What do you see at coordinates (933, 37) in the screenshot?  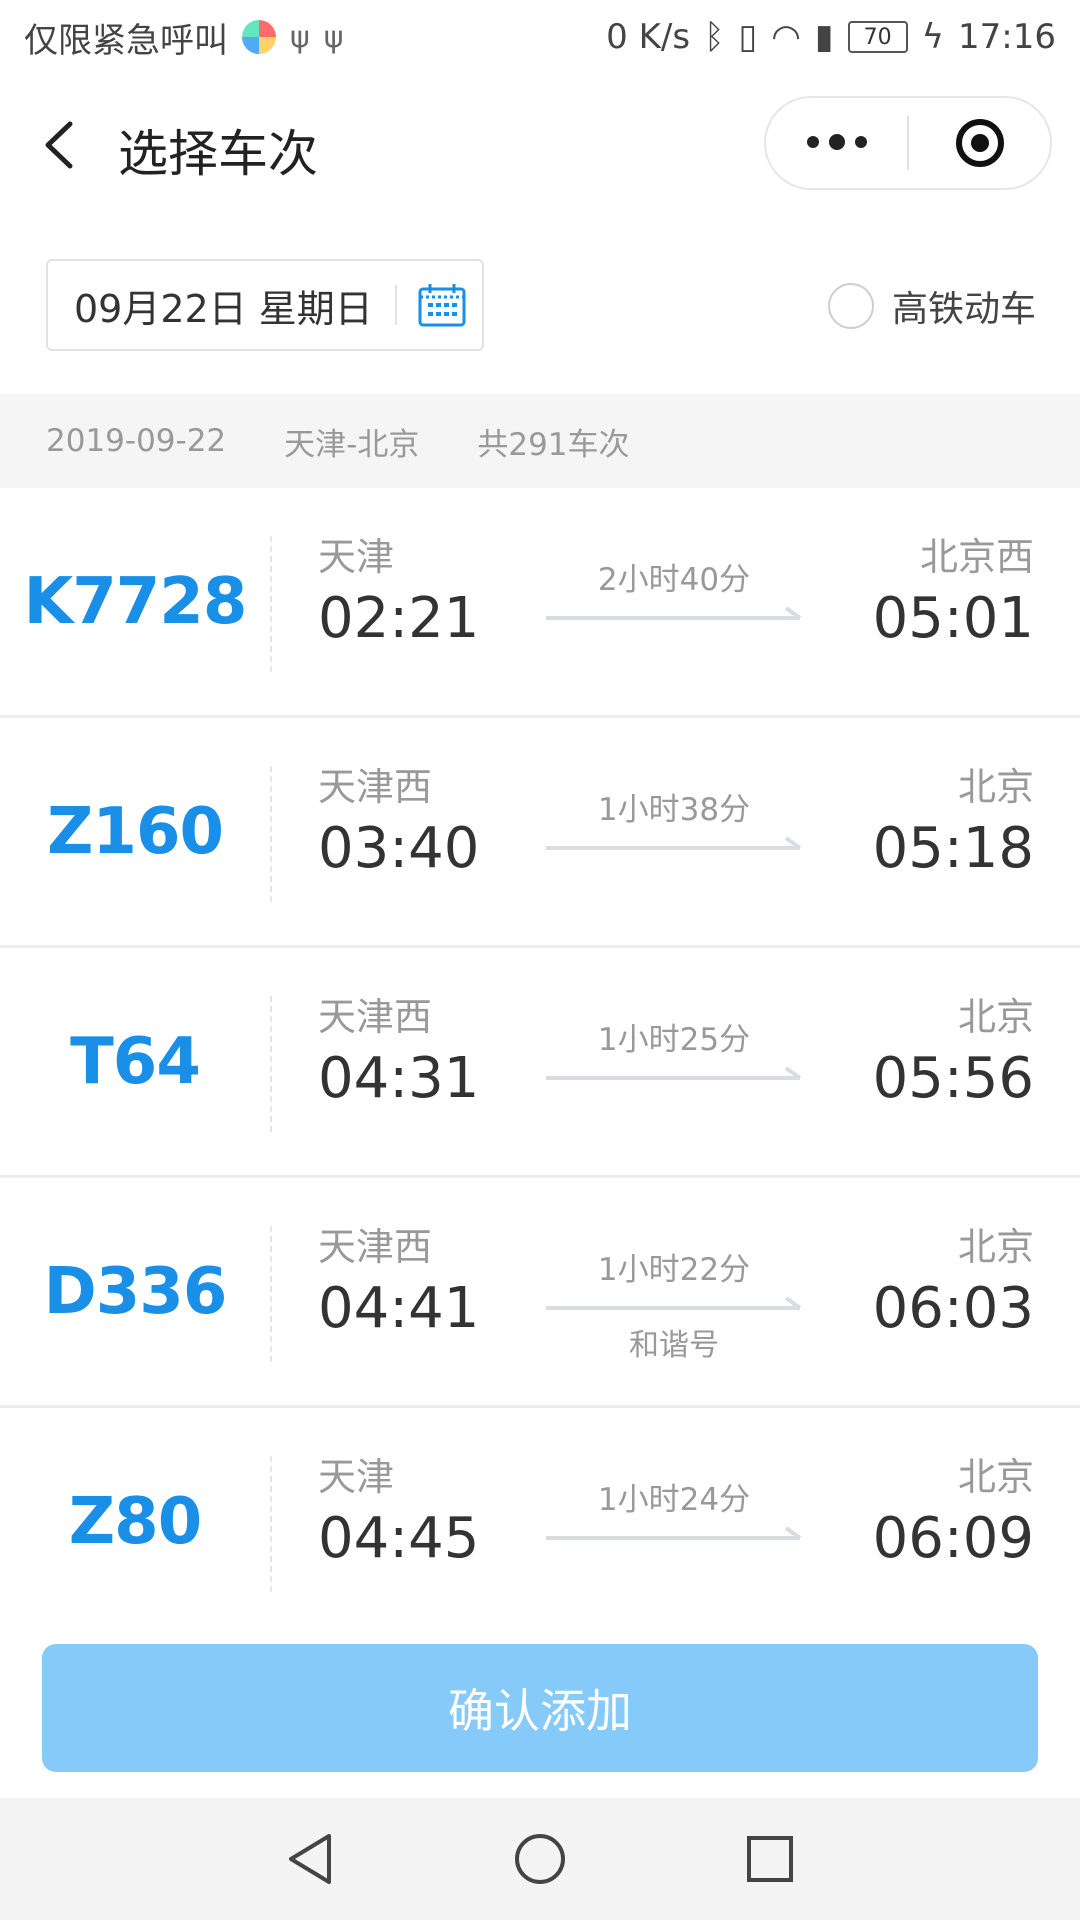 I see `charging-icon: ϟ` at bounding box center [933, 37].